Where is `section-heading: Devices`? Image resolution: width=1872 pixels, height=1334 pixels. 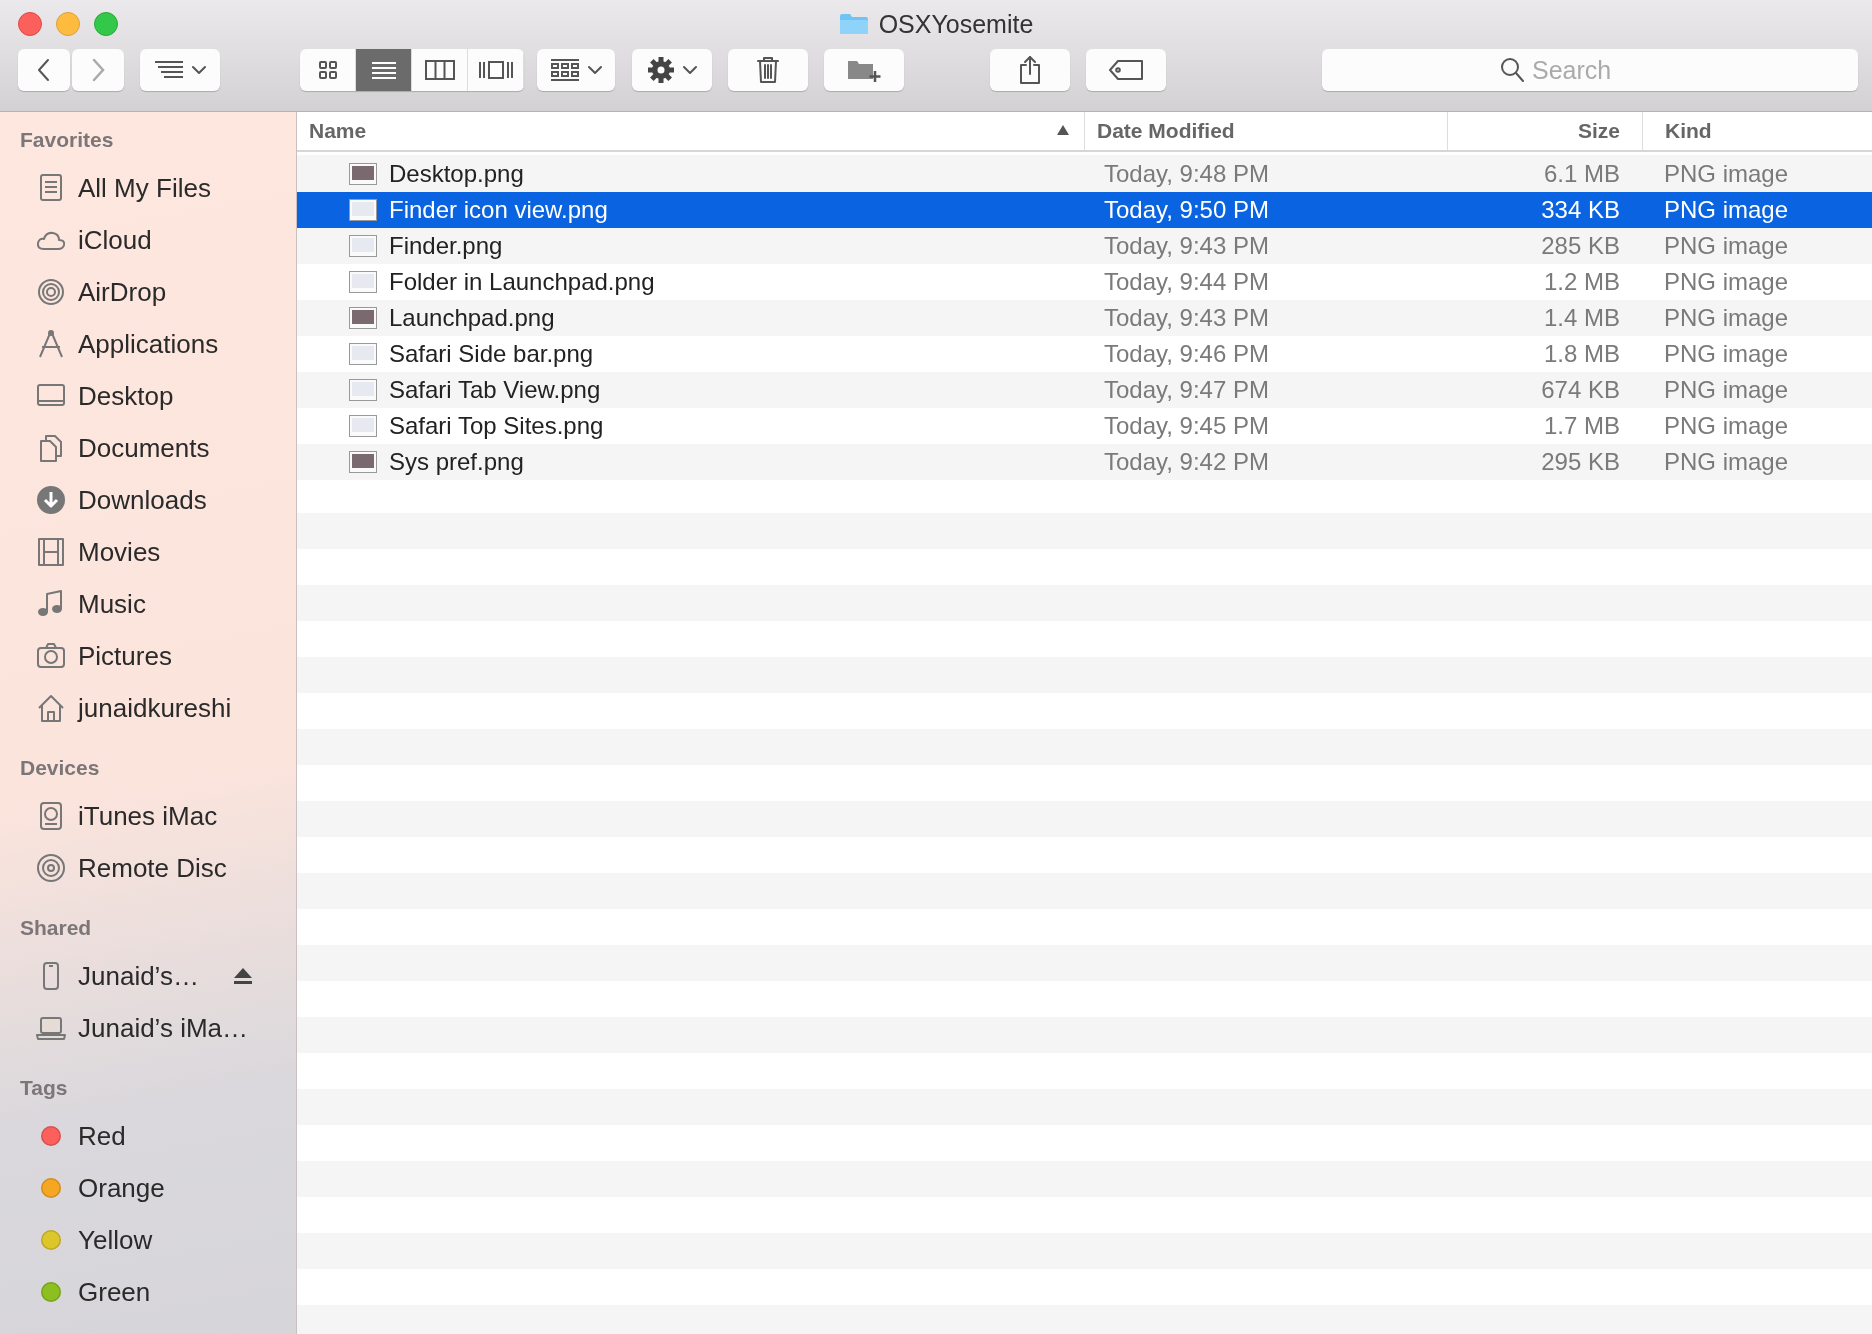
section-heading: Devices is located at coordinates (60, 768).